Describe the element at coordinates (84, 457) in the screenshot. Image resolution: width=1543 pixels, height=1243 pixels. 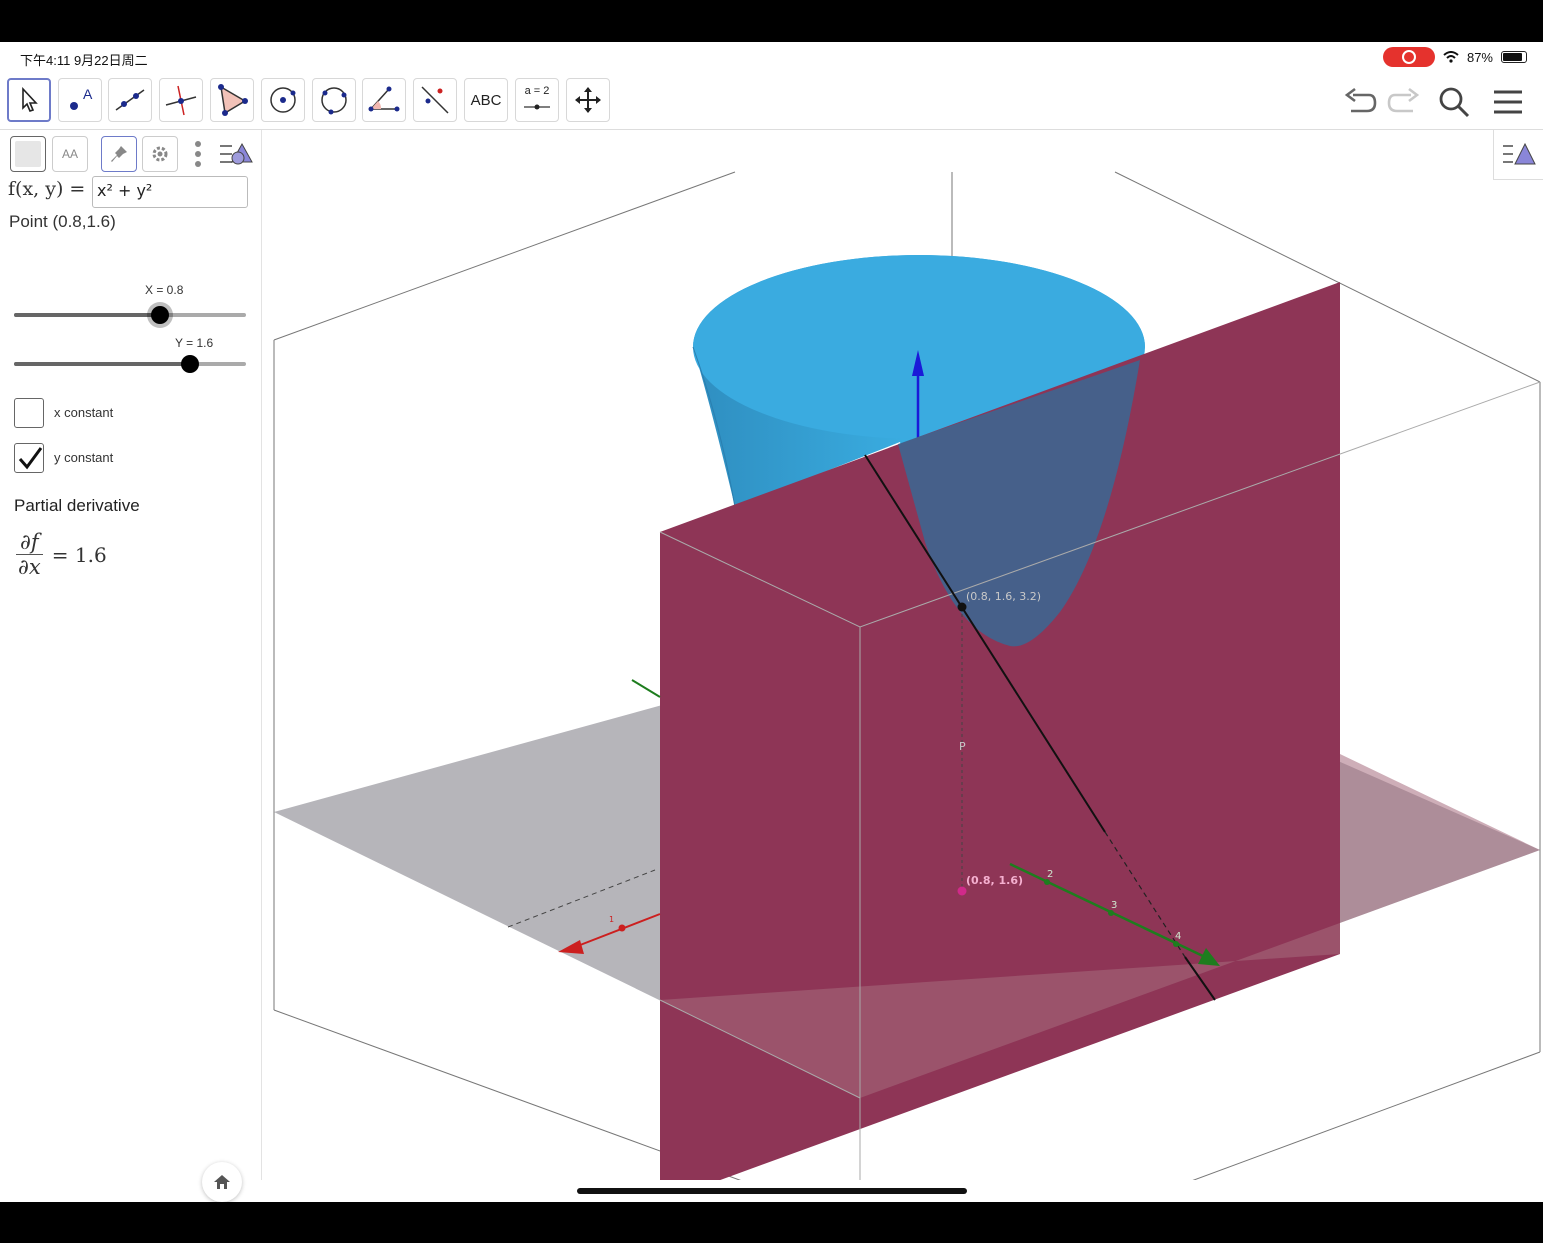
I see `y-constant-label: y constant` at that location.